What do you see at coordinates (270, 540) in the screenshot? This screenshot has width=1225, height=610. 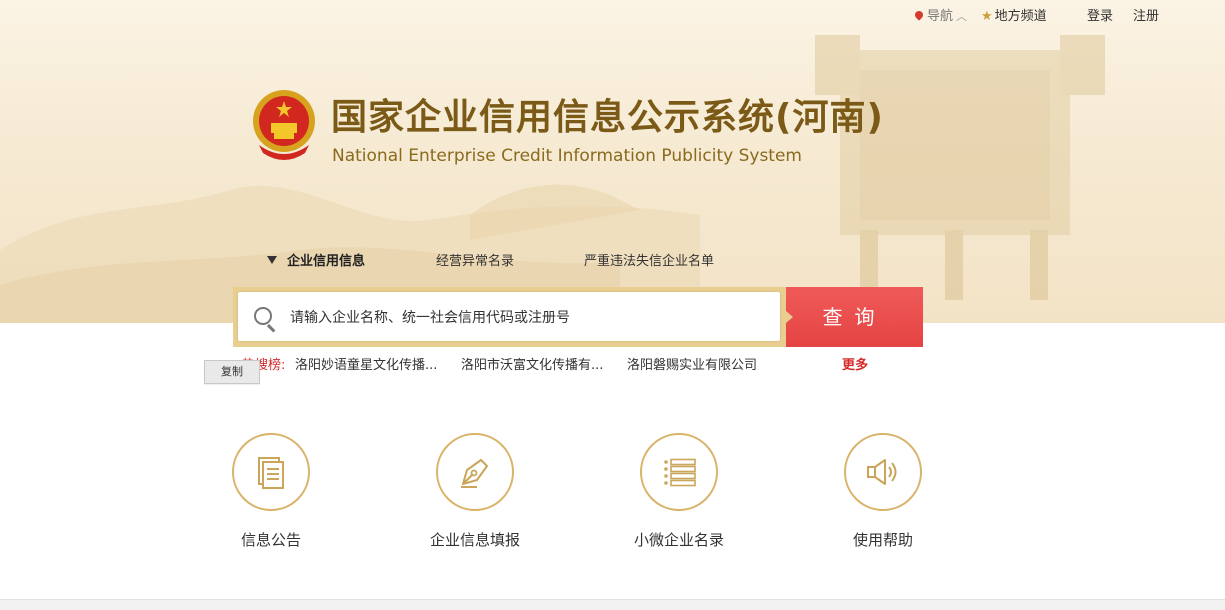 I see `feature-label: 信息公告` at bounding box center [270, 540].